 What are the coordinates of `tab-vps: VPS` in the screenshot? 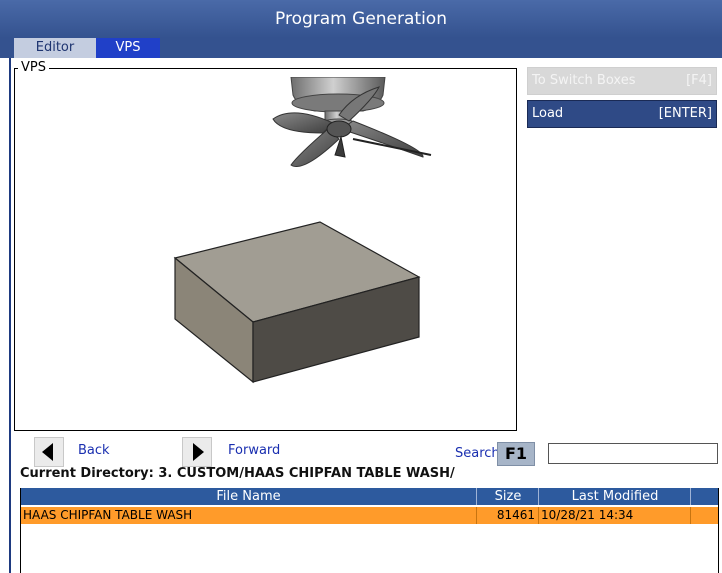 It's located at (128, 48).